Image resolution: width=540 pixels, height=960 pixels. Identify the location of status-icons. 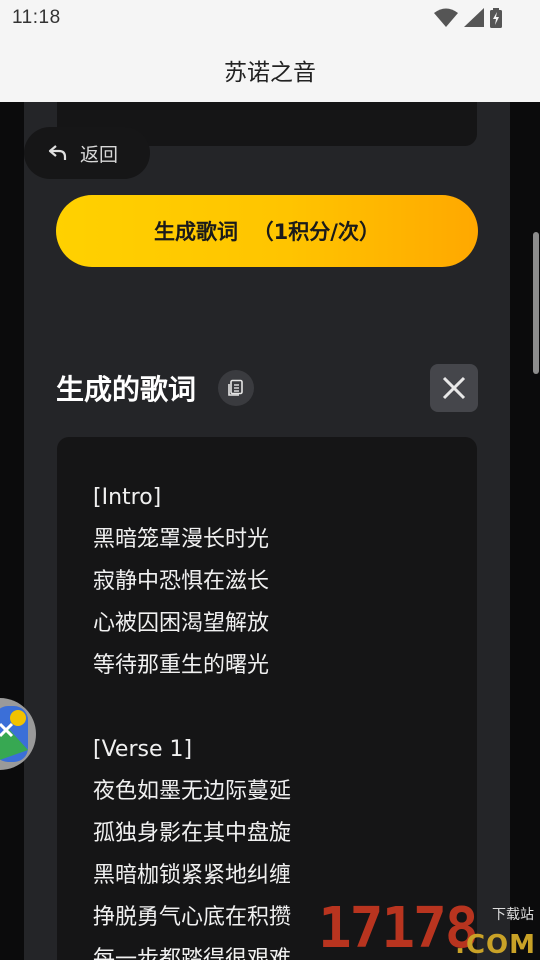
(468, 18).